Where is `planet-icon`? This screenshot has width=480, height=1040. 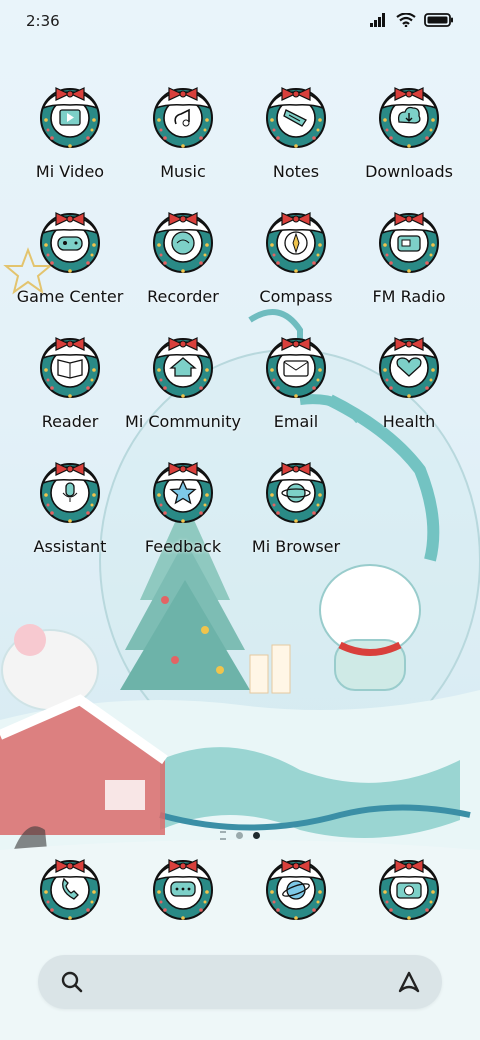
planet-icon is located at coordinates (296, 492).